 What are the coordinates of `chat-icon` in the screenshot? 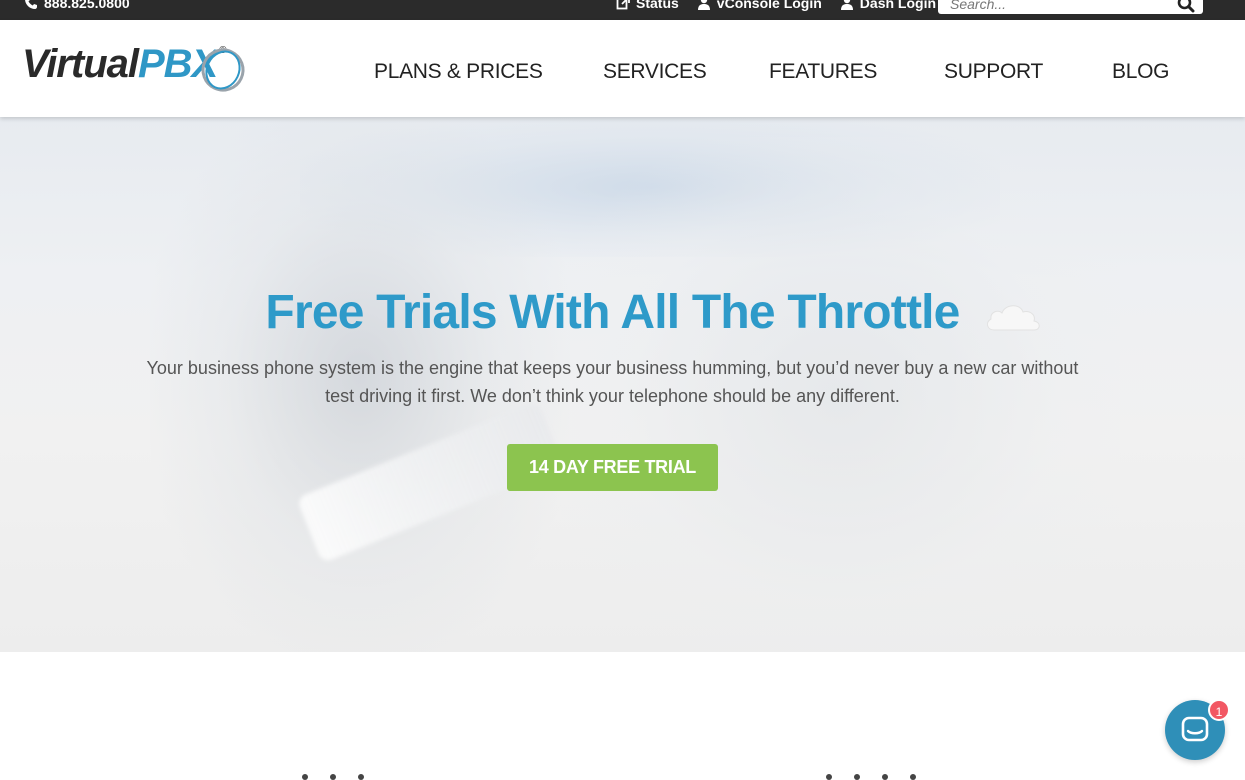 It's located at (1195, 729).